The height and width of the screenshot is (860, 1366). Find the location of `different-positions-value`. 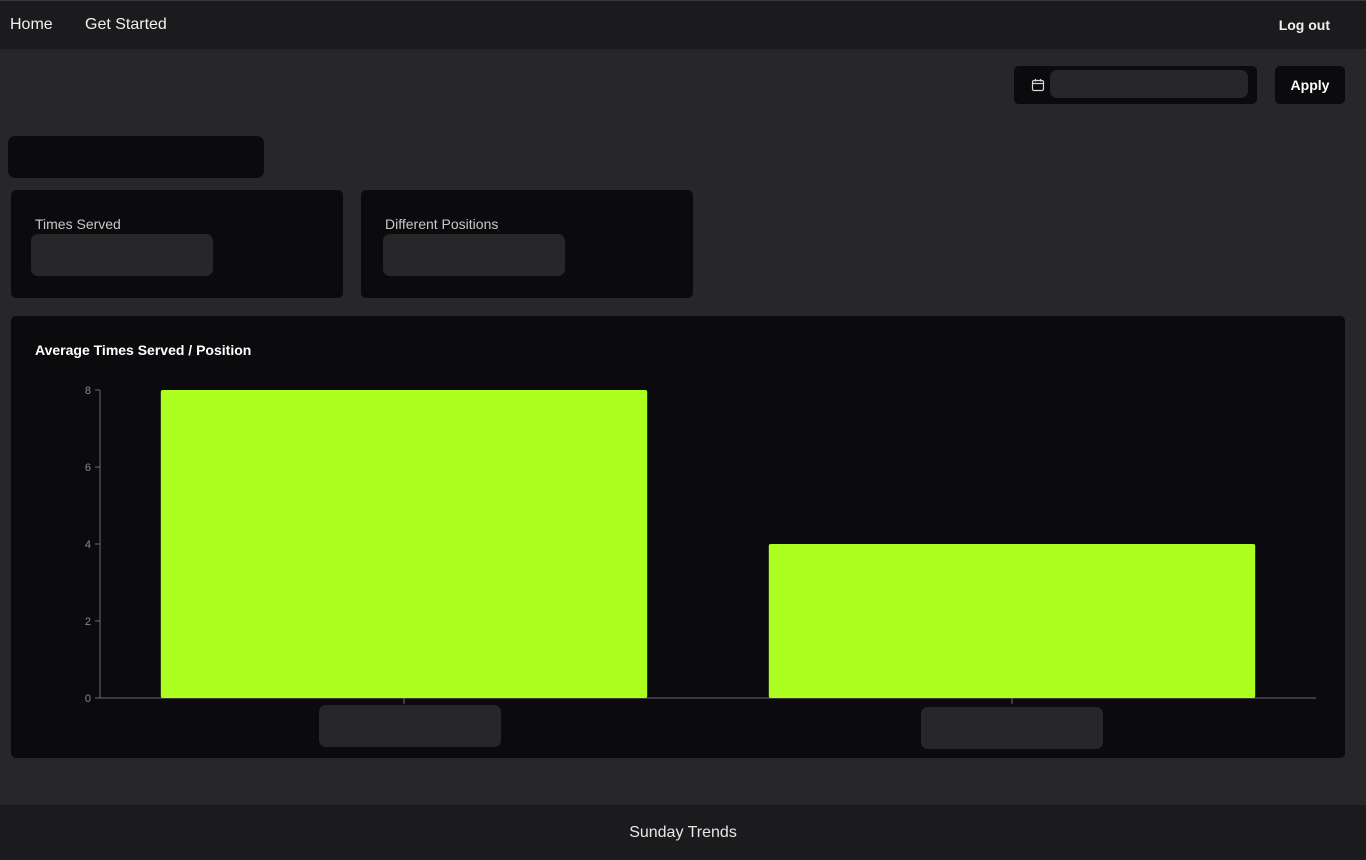

different-positions-value is located at coordinates (474, 255).